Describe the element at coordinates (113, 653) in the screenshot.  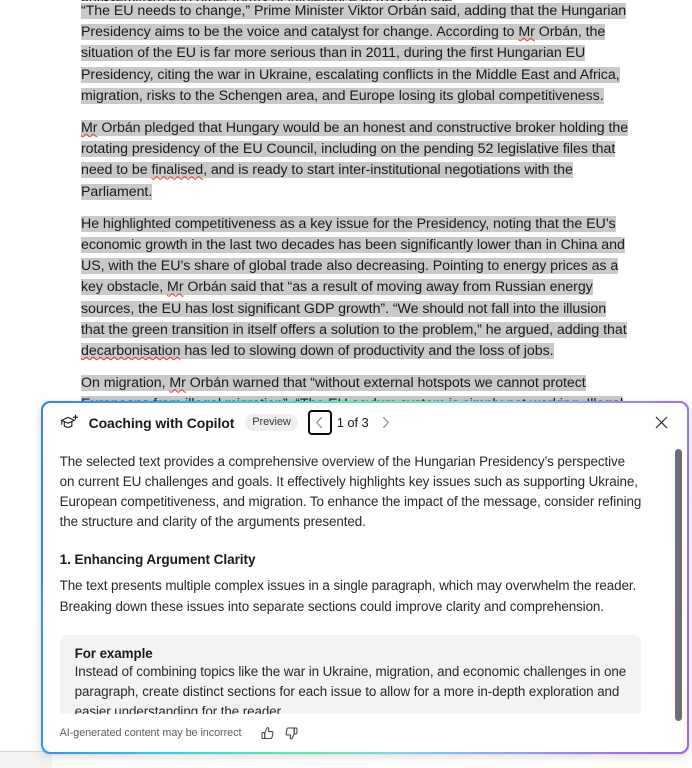
I see `example-callout-title: For example` at that location.